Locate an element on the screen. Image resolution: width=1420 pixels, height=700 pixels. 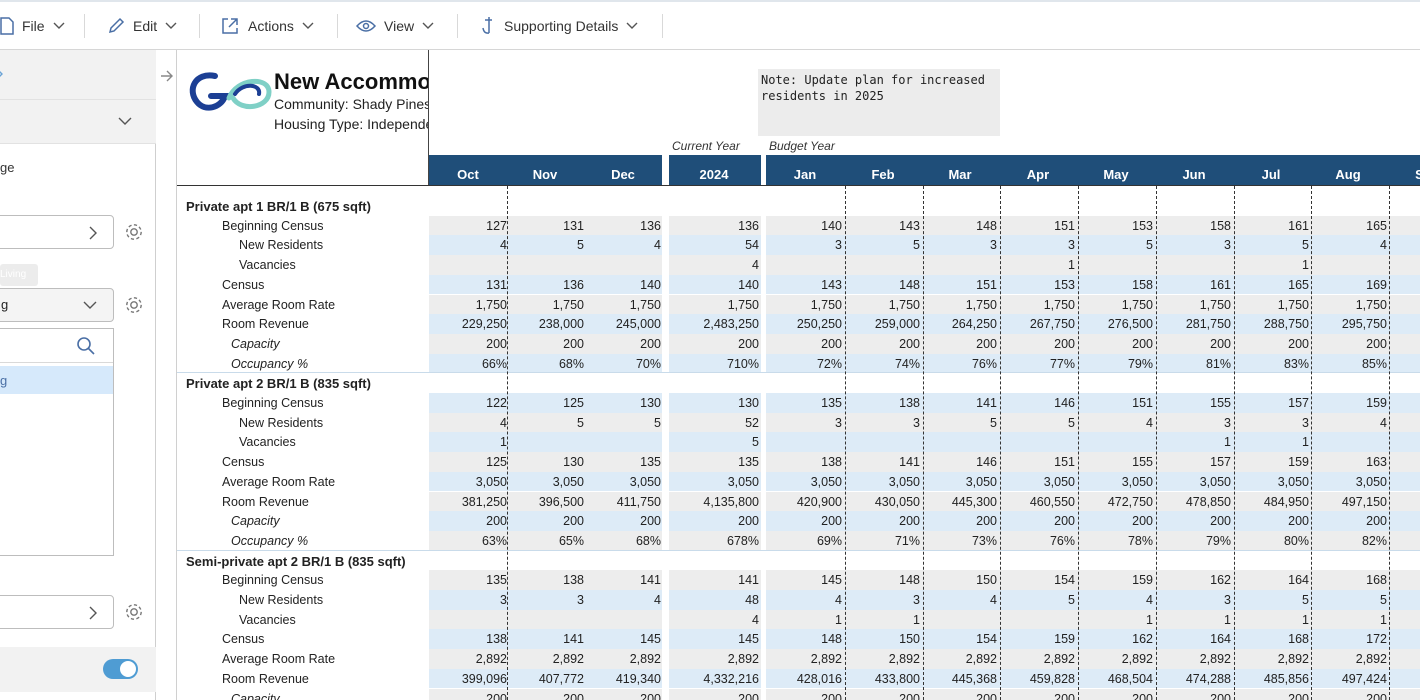
list-item-selected: g is located at coordinates (56, 380).